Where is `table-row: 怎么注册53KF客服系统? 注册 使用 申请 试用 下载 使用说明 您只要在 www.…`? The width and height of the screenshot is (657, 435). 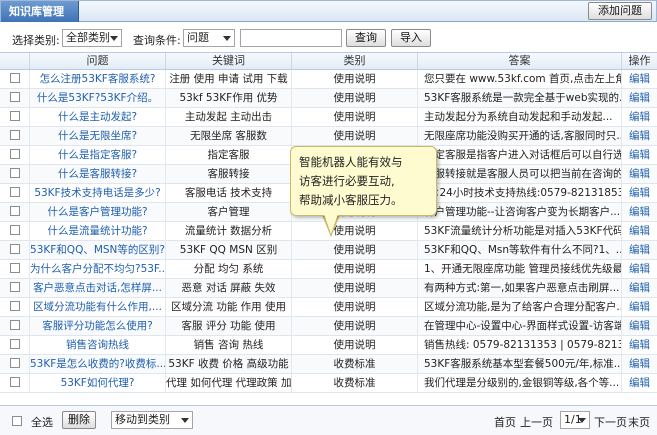 table-row: 怎么注册53KF客服系统? 注册 使用 申请 试用 下载 使用说明 您只要在 www.… is located at coordinates (328, 79).